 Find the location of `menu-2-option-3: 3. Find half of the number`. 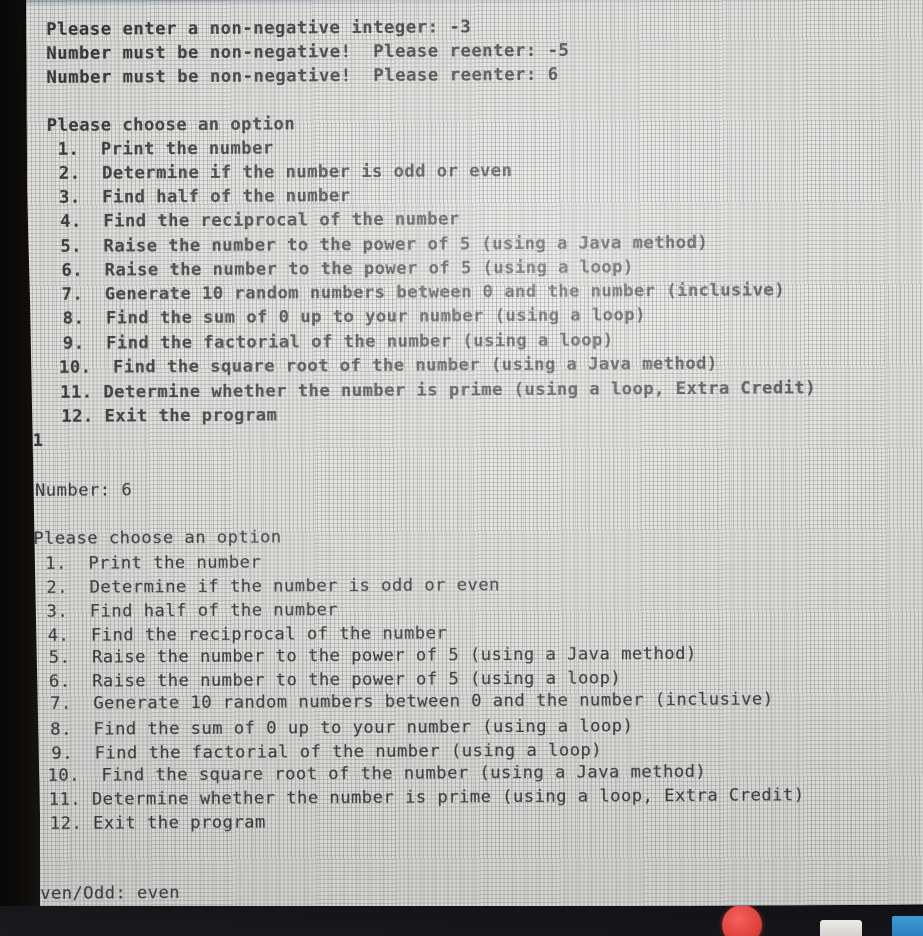

menu-2-option-3: 3. Find half of the number is located at coordinates (187, 611).